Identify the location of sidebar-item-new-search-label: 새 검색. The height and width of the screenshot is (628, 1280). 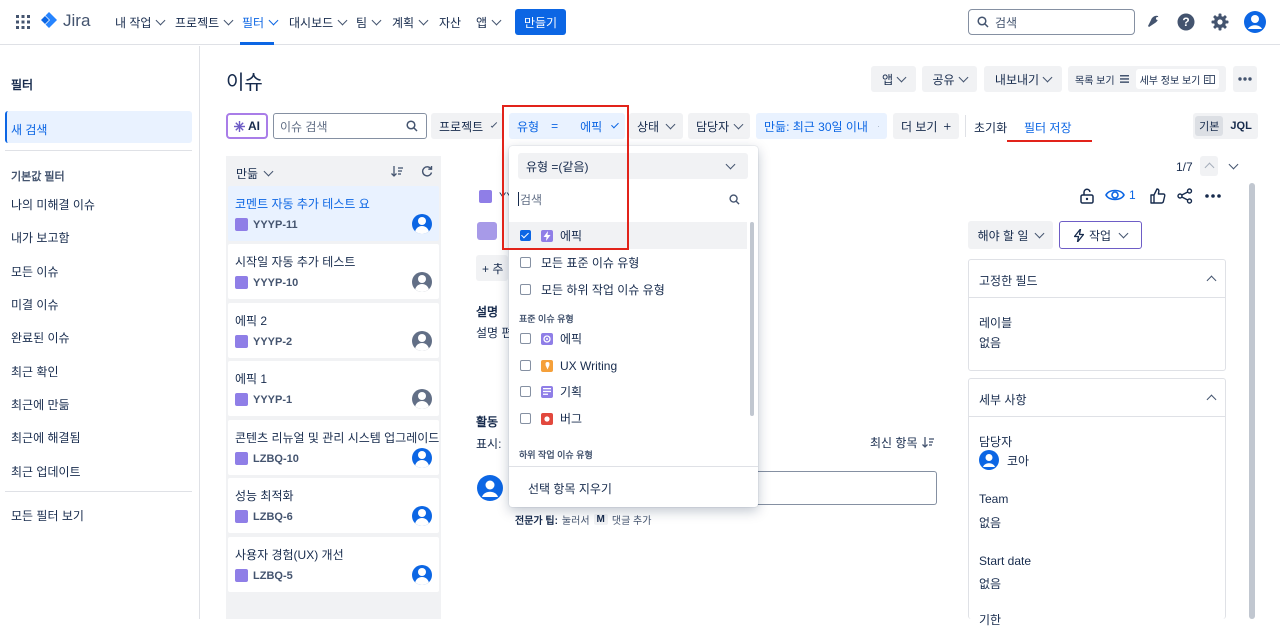
(29, 129).